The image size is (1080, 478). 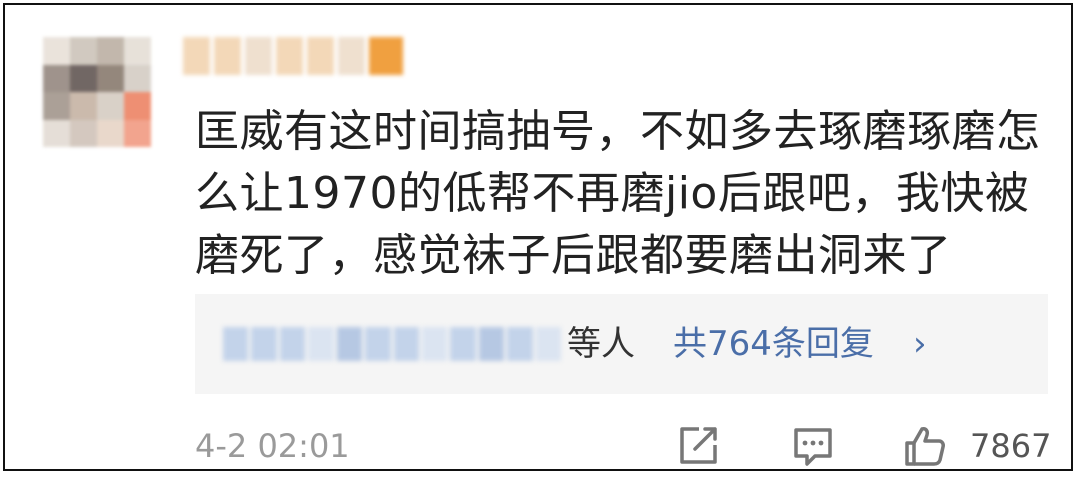 What do you see at coordinates (601, 344) in the screenshot?
I see `reply-users-suffix: 等人` at bounding box center [601, 344].